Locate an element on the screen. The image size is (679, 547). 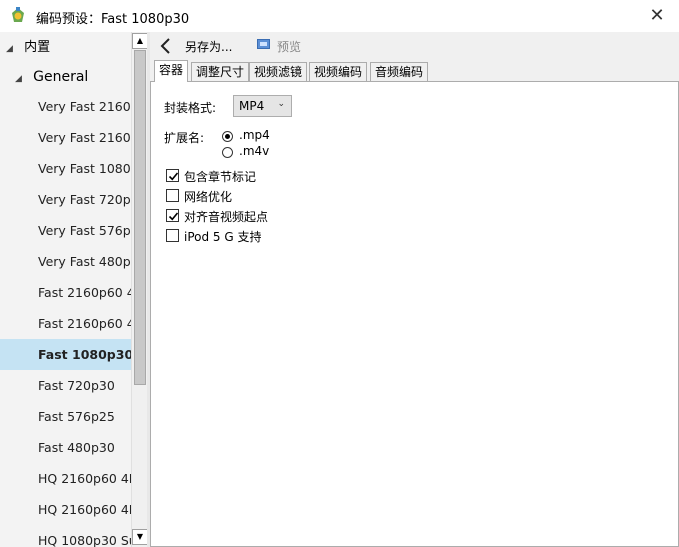
scroll-down-button: ▼ is located at coordinates (140, 537).